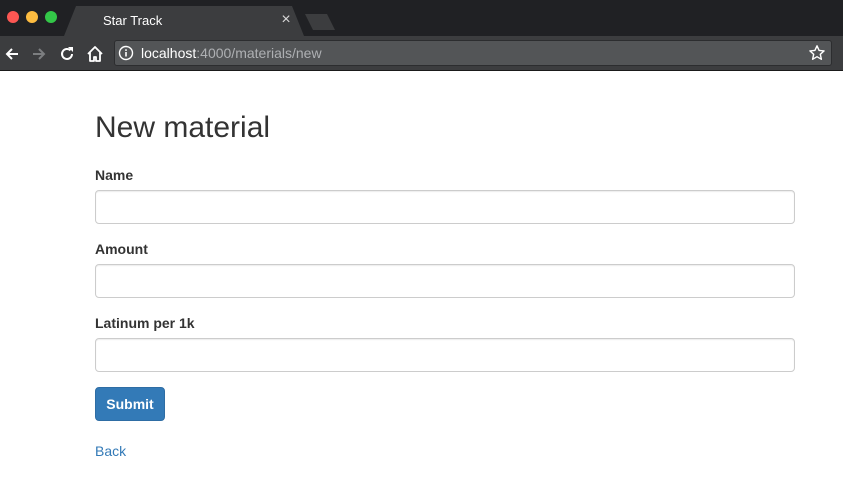 The image size is (843, 483). What do you see at coordinates (421, 18) in the screenshot?
I see `browser-titlebar: Star Track ×` at bounding box center [421, 18].